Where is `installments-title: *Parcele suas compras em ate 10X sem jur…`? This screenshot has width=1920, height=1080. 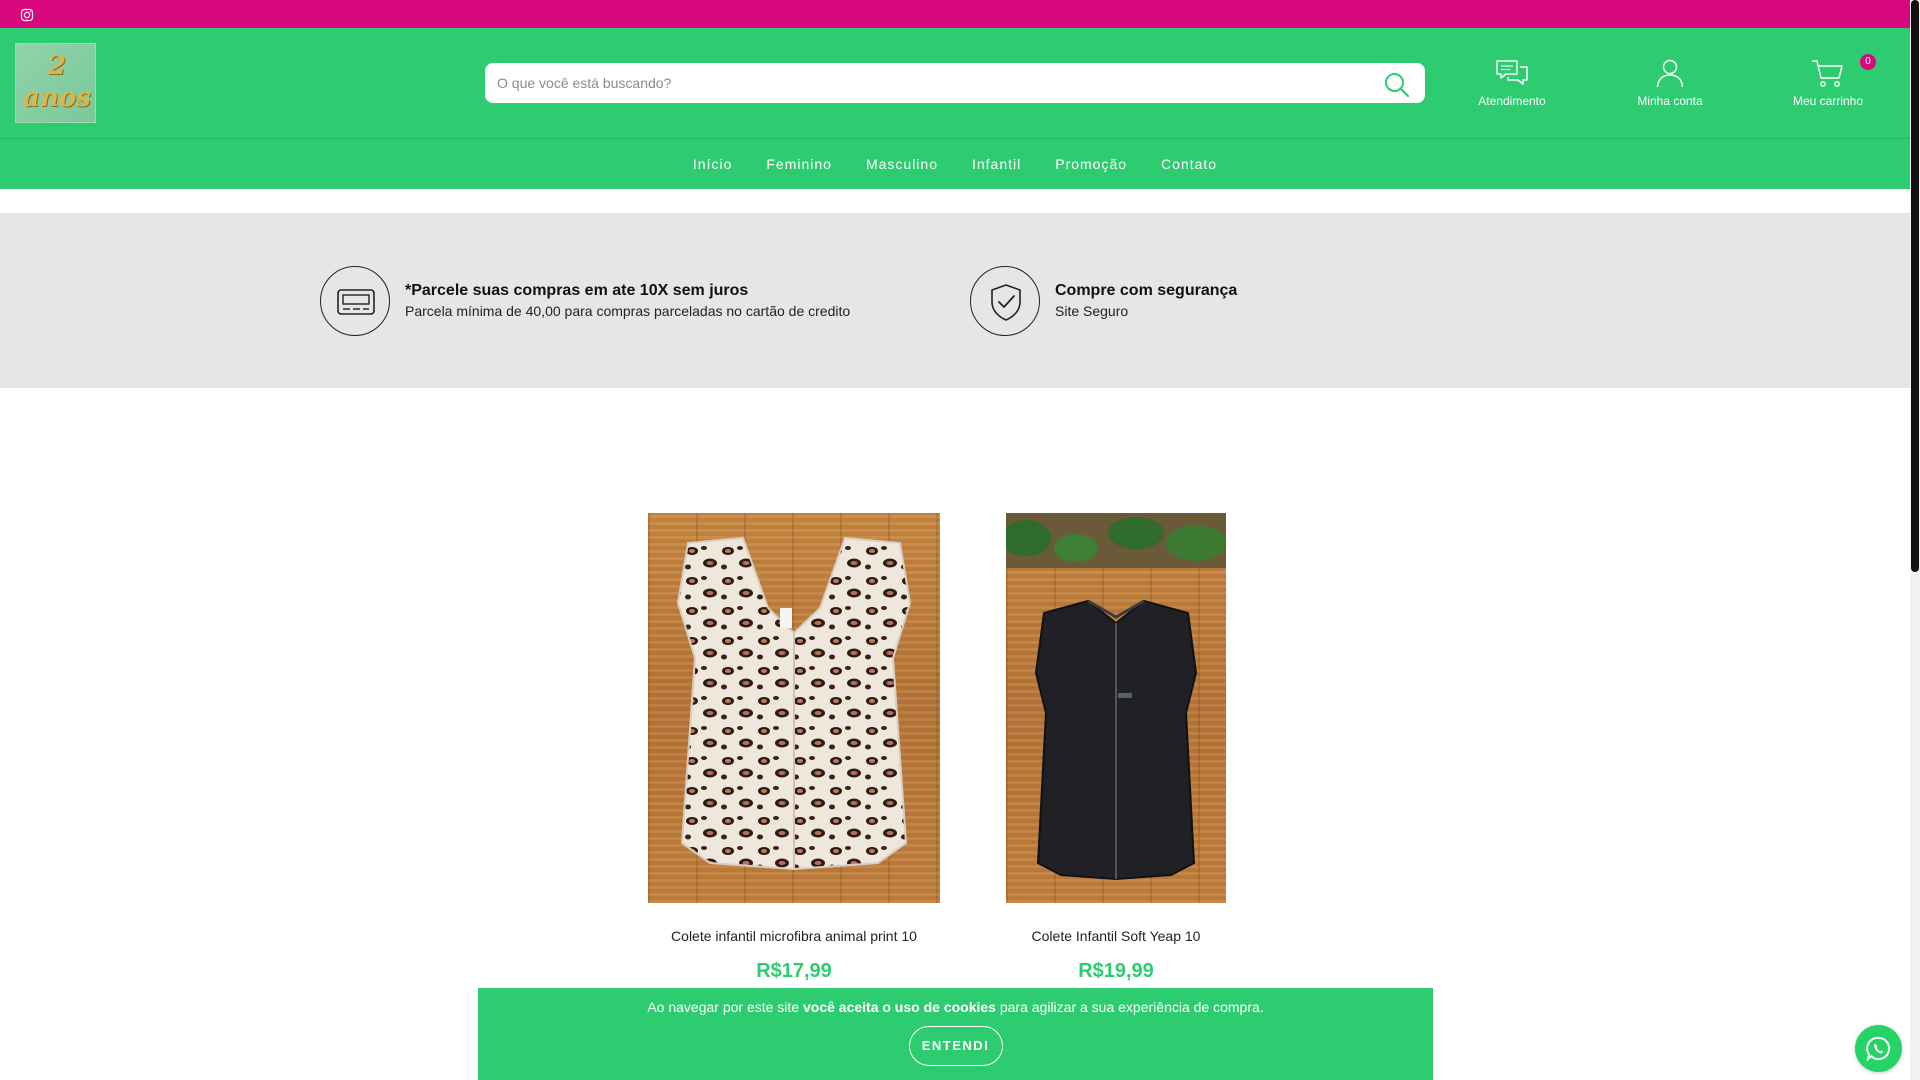 installments-title: *Parcele suas compras em ate 10X sem jur… is located at coordinates (577, 290).